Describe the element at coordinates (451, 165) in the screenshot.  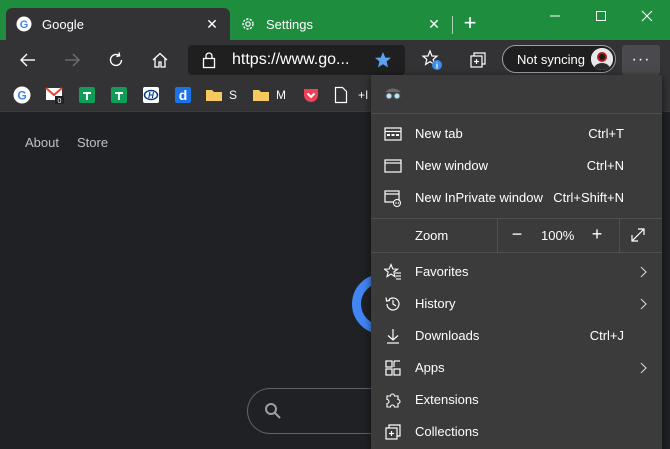
I see `menu-item-label: New window` at that location.